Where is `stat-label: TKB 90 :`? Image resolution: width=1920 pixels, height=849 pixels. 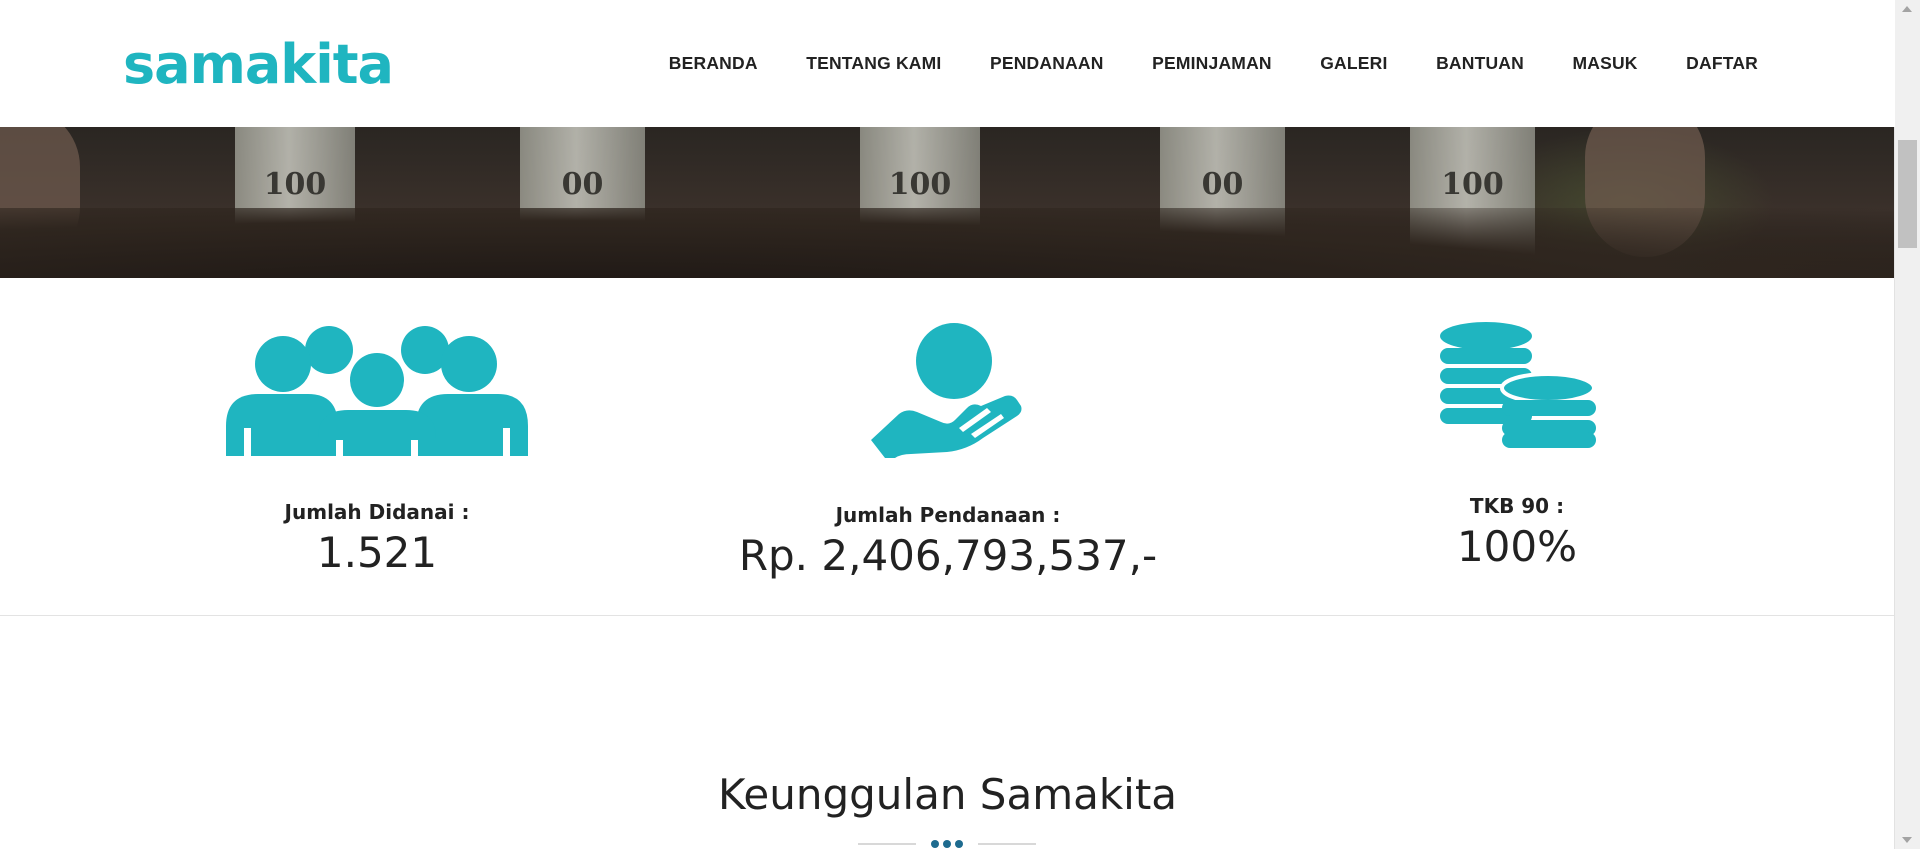 stat-label: TKB 90 : is located at coordinates (1517, 506).